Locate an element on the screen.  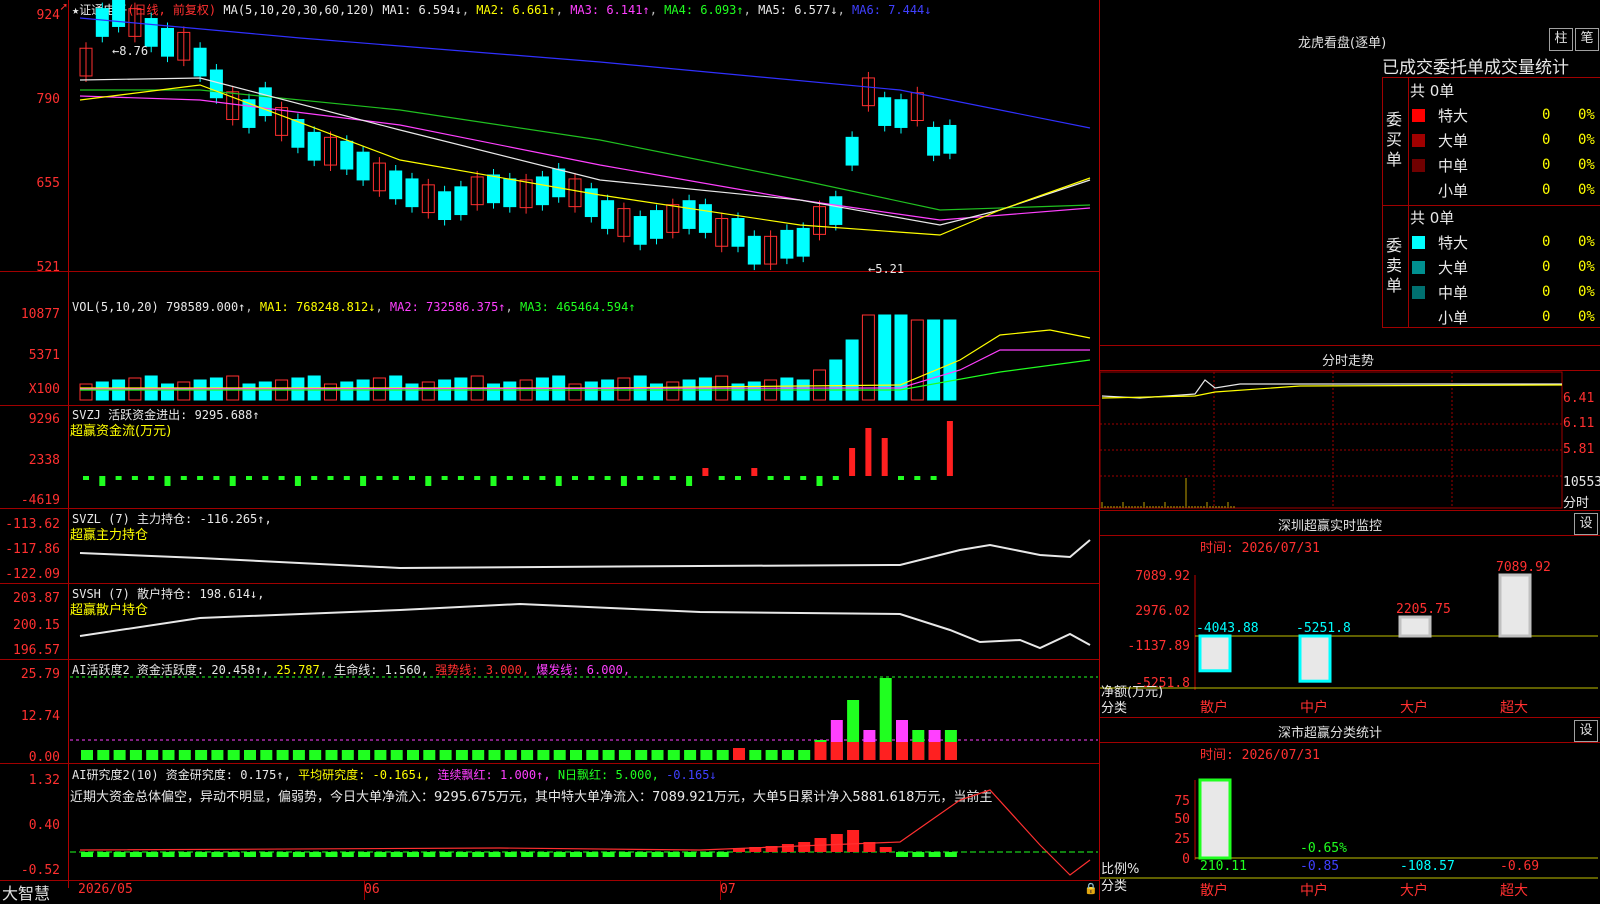
class-category: 散户 is located at coordinates (1214, 890).